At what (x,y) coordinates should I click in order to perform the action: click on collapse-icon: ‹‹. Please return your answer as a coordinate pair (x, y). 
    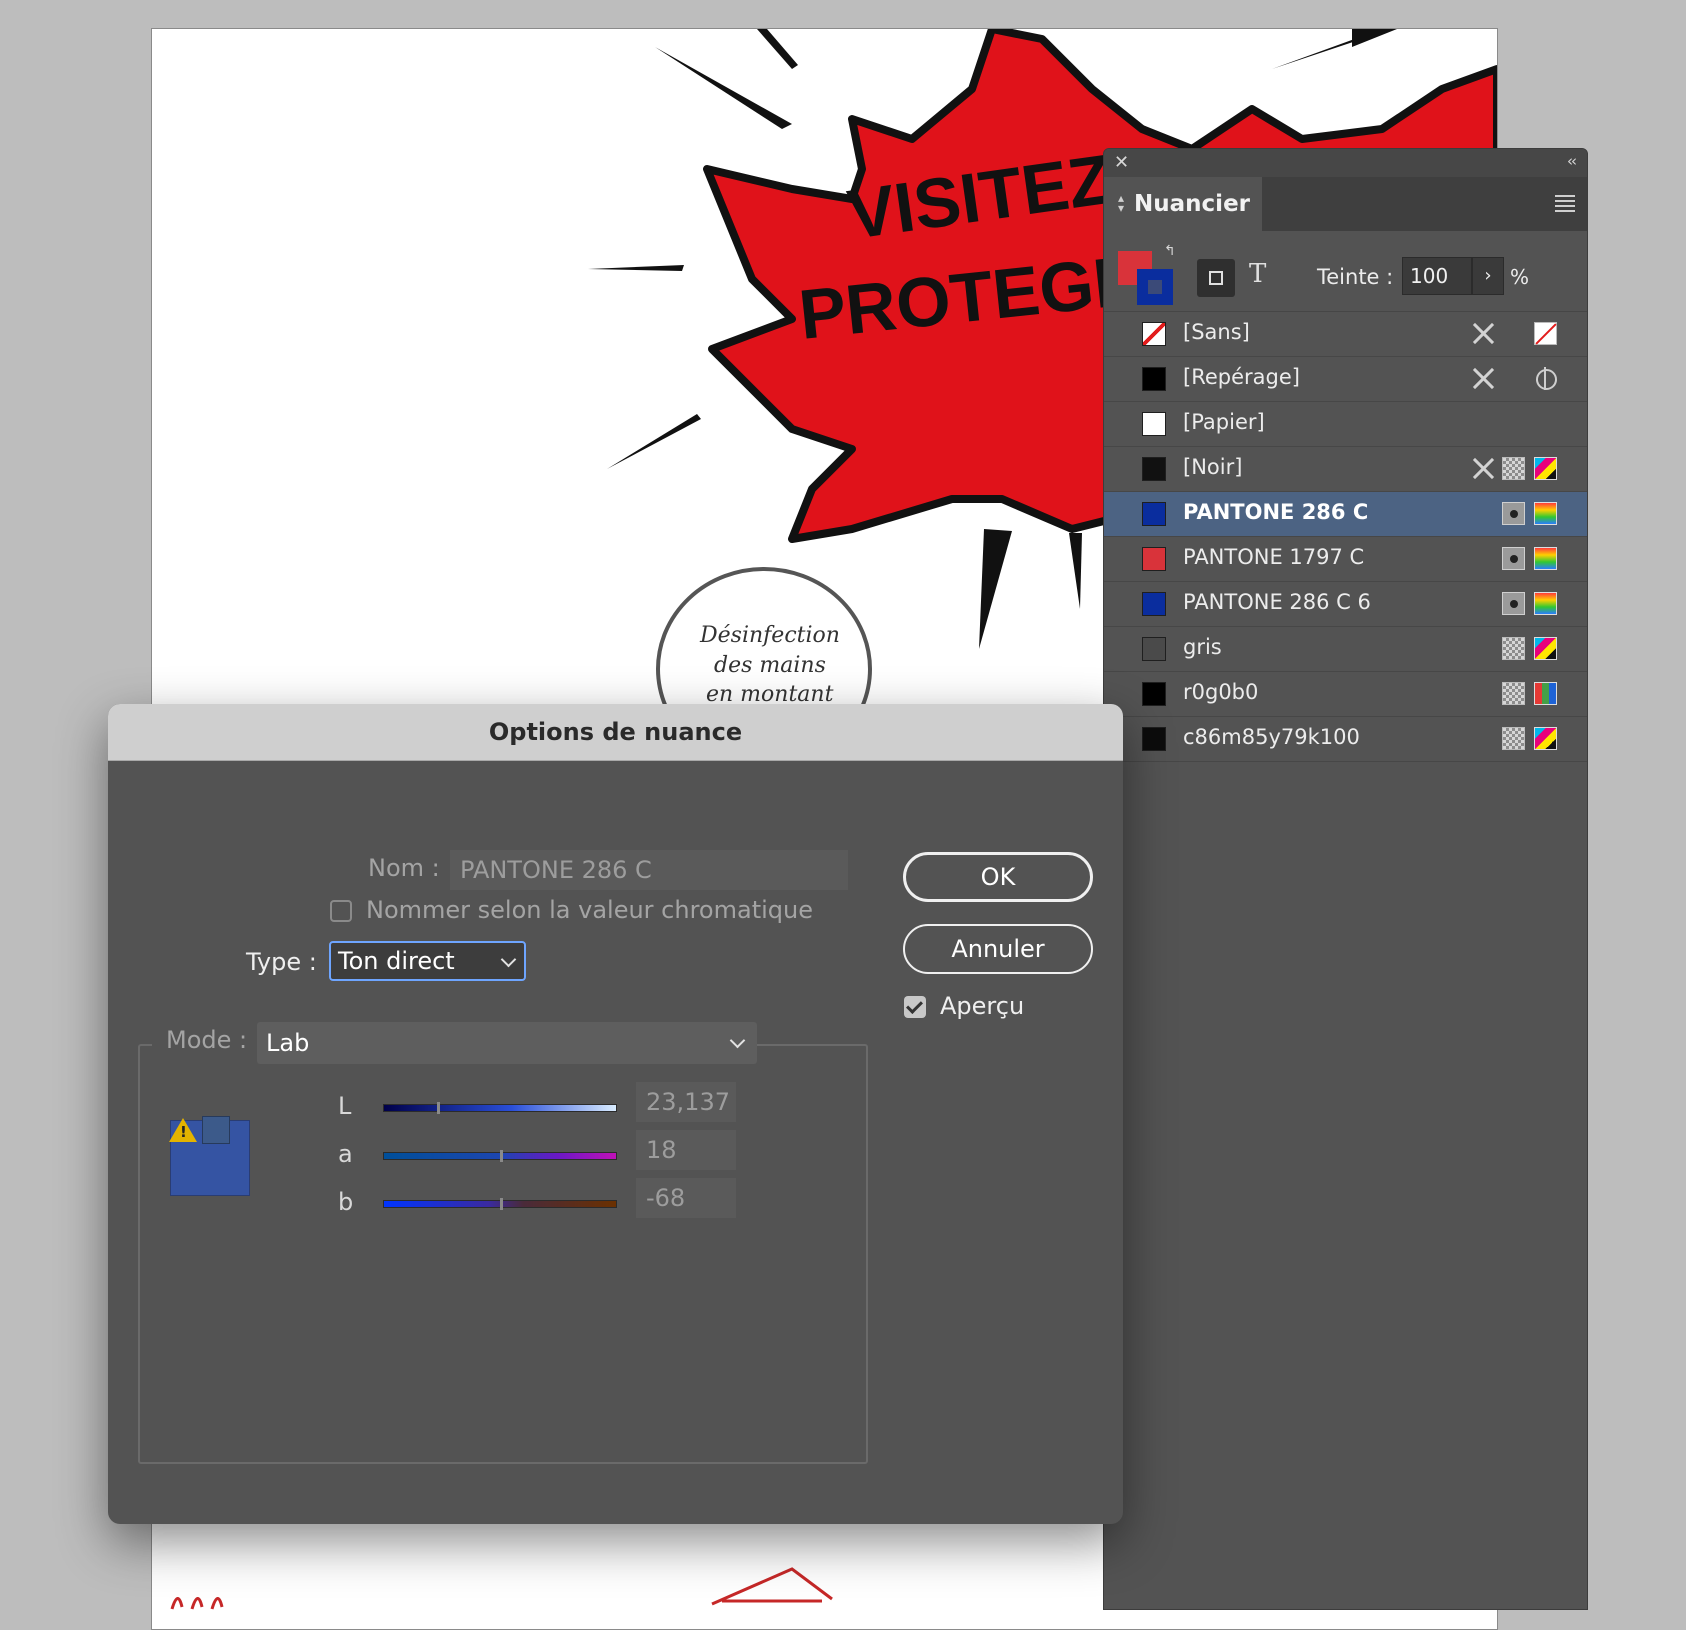
    Looking at the image, I should click on (1572, 161).